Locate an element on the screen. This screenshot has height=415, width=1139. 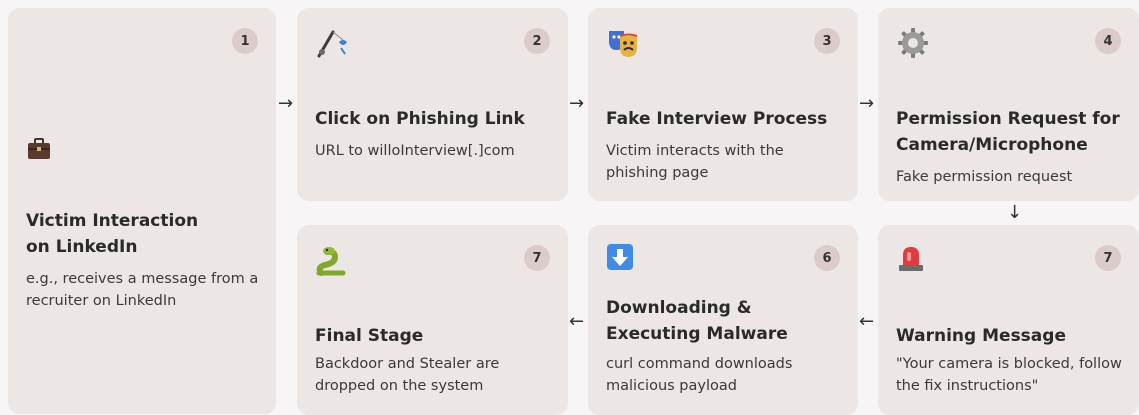
step-title: Victim Interaction on LinkedIn is located at coordinates (112, 234).